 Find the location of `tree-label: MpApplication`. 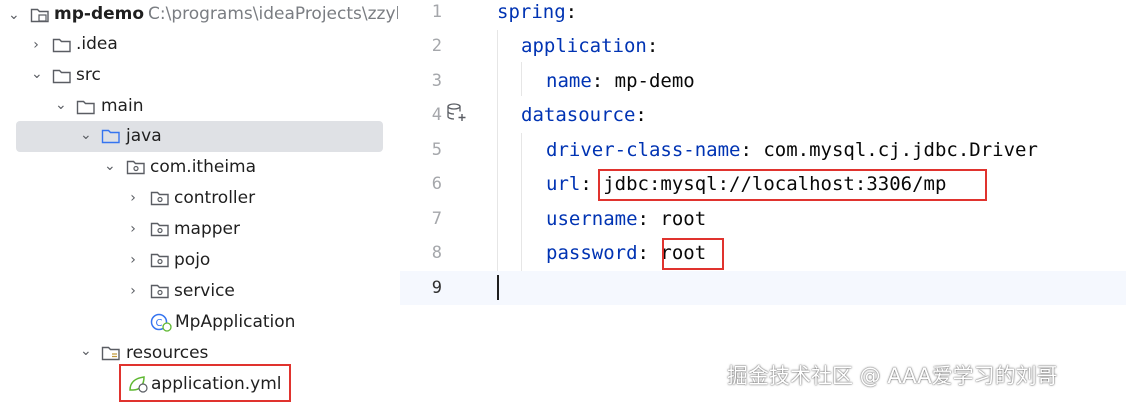

tree-label: MpApplication is located at coordinates (235, 322).